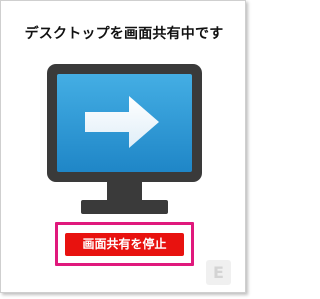  I want to click on dialog-title: デスクトップを画面共有中です, so click(124, 34).